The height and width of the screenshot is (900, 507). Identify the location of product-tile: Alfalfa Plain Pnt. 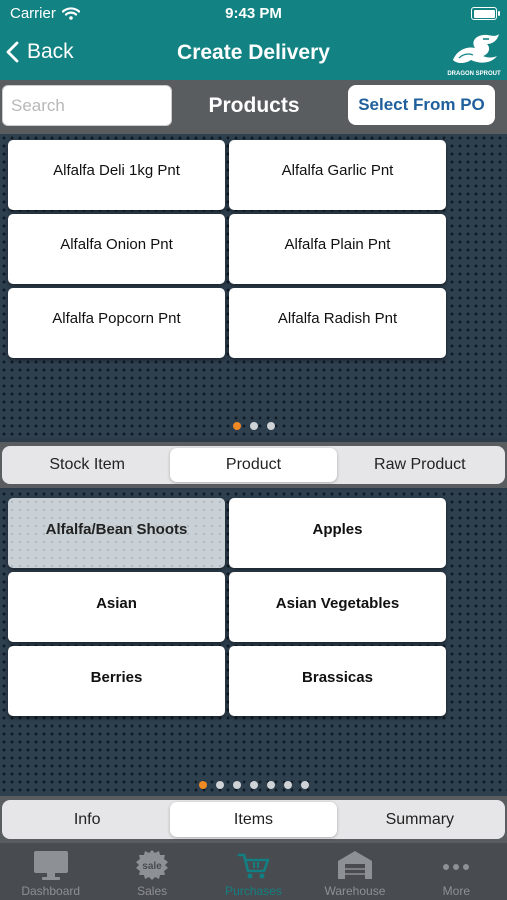
(337, 249).